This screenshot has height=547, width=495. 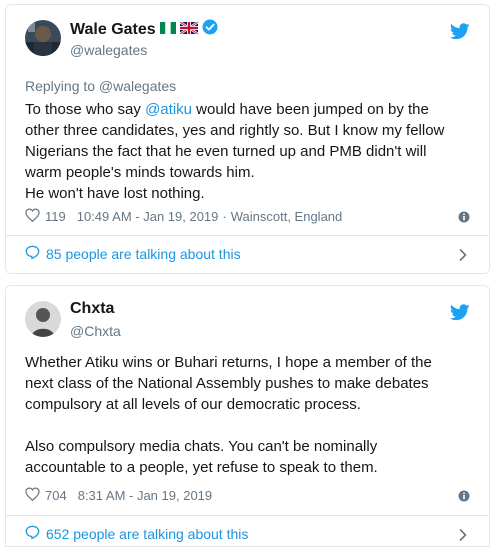 I want to click on tweet-text-line: He won't have lost nothing., so click(x=115, y=193).